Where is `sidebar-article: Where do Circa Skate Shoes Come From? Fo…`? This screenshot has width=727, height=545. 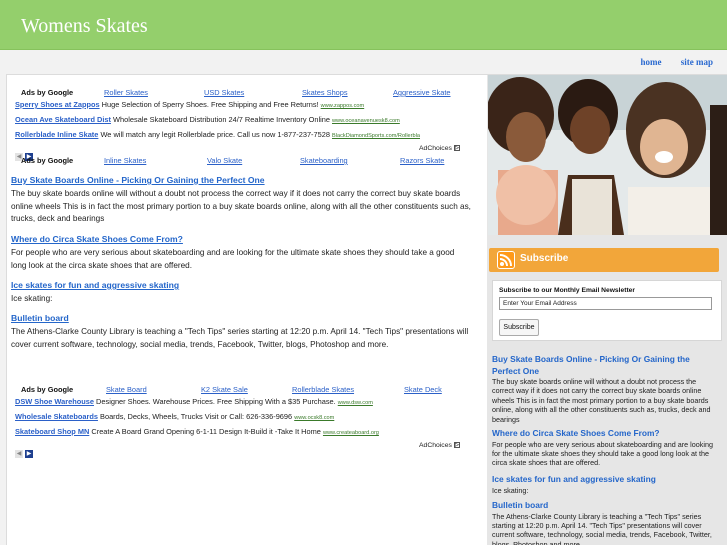 sidebar-article: Where do Circa Skate Shoes Come From? Fo… is located at coordinates (606, 448).